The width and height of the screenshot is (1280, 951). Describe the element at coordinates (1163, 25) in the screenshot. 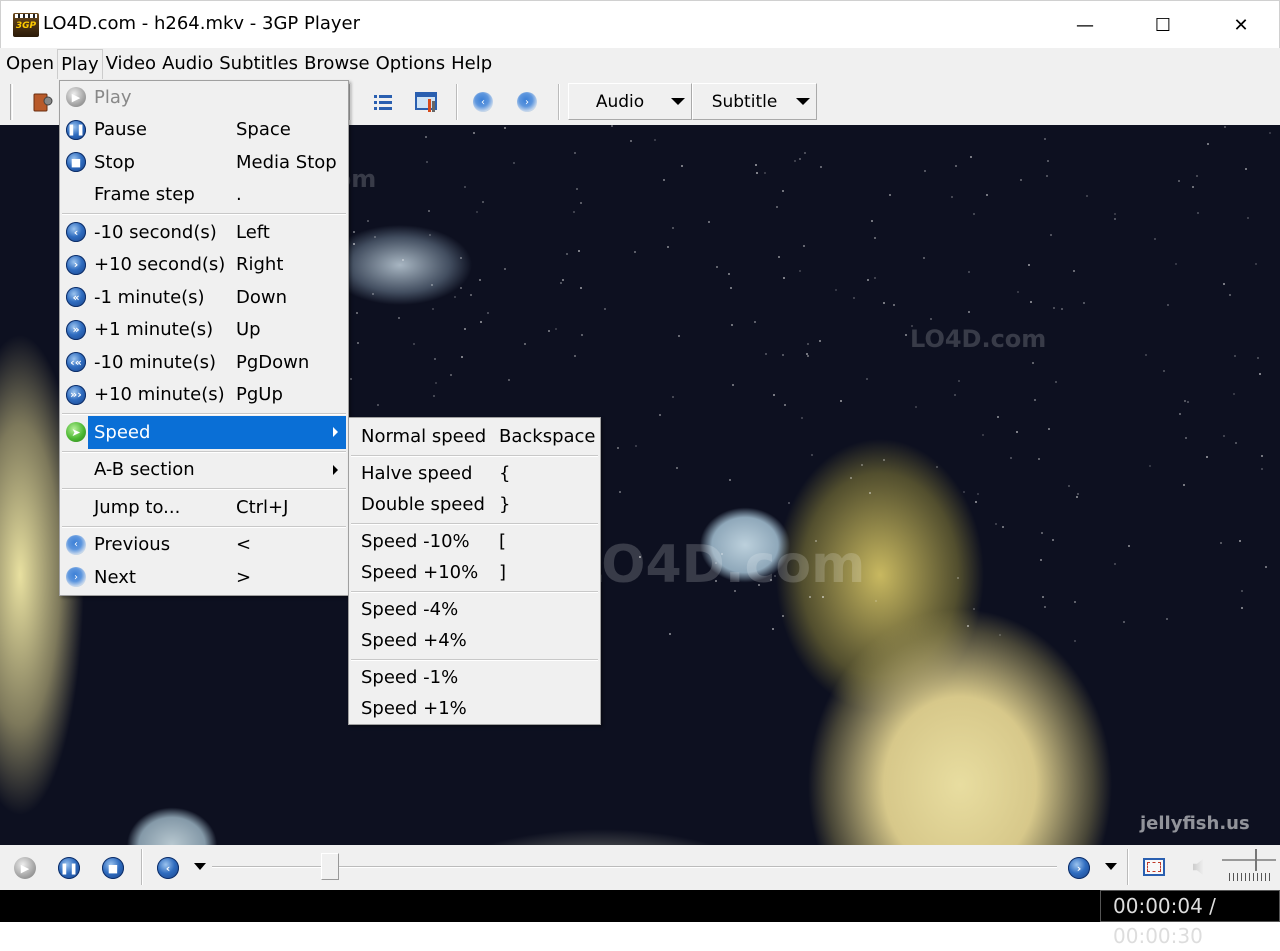

I see `maximize-button: ☐` at that location.